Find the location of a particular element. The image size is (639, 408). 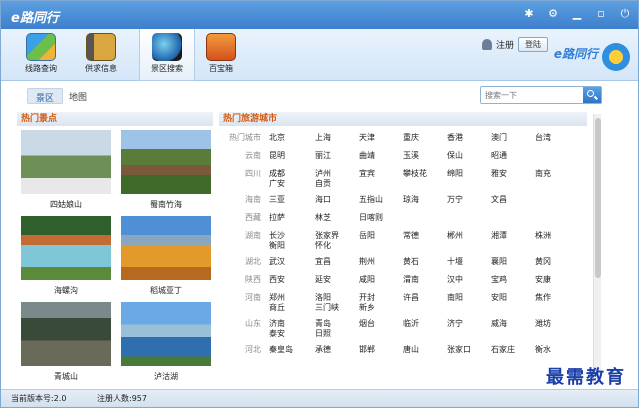

city-link: 常德 is located at coordinates (411, 235).